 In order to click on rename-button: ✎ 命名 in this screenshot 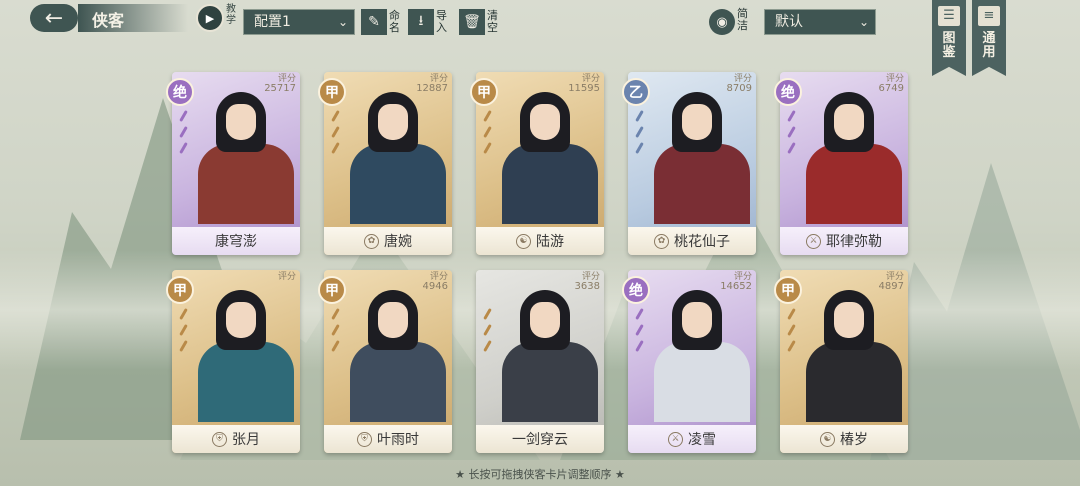, I will do `click(381, 22)`.